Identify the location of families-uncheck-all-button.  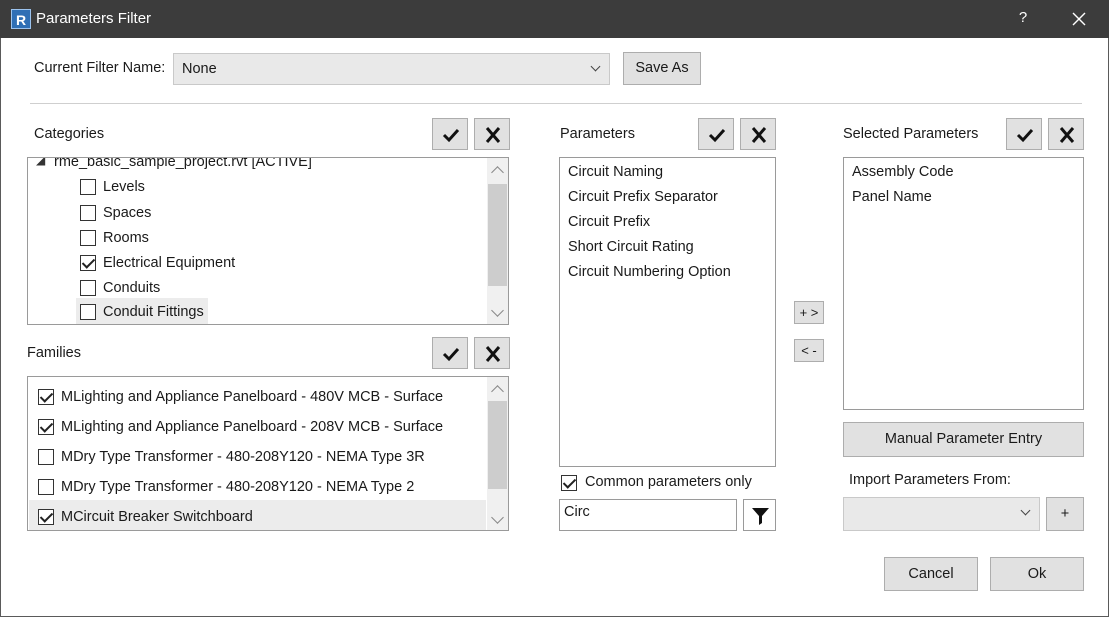
(492, 353).